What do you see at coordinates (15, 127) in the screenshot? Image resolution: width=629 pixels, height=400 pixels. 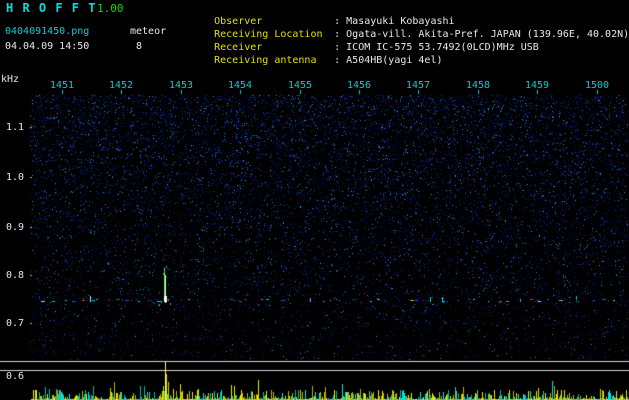 I see `y-tick-label: 1.1` at bounding box center [15, 127].